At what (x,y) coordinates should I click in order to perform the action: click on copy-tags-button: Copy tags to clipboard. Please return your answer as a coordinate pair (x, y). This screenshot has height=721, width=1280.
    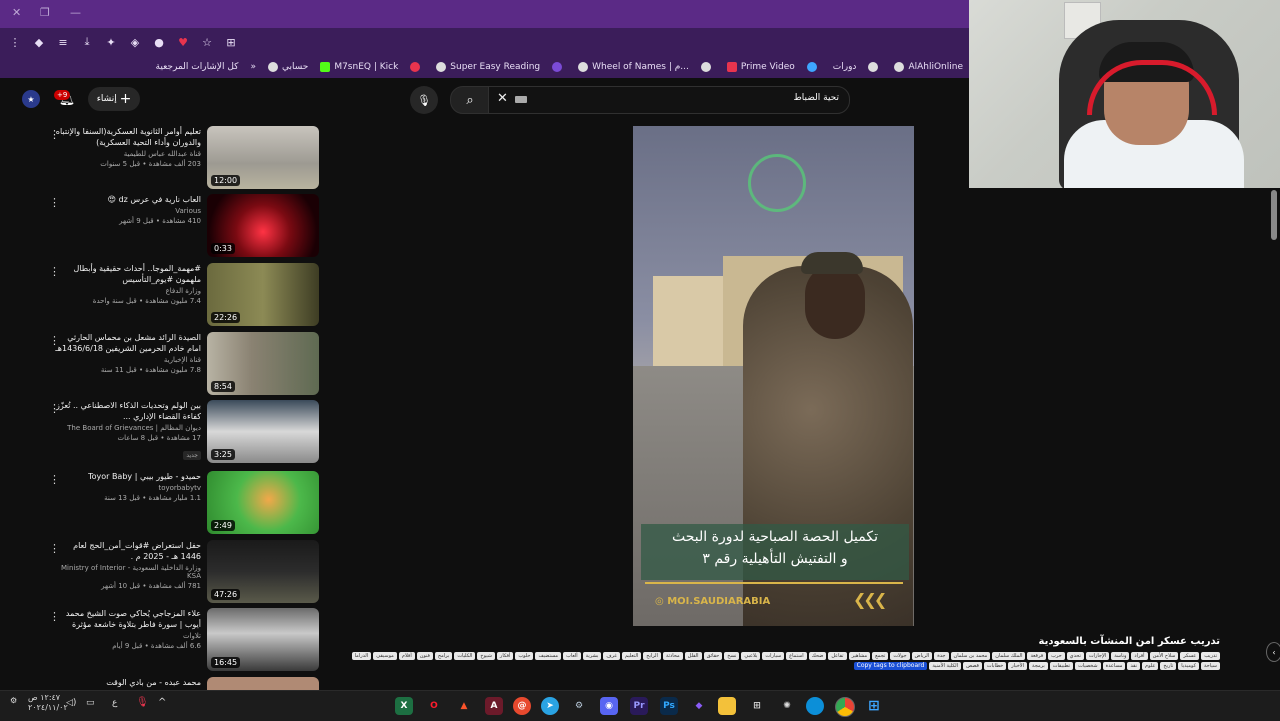
    Looking at the image, I should click on (890, 666).